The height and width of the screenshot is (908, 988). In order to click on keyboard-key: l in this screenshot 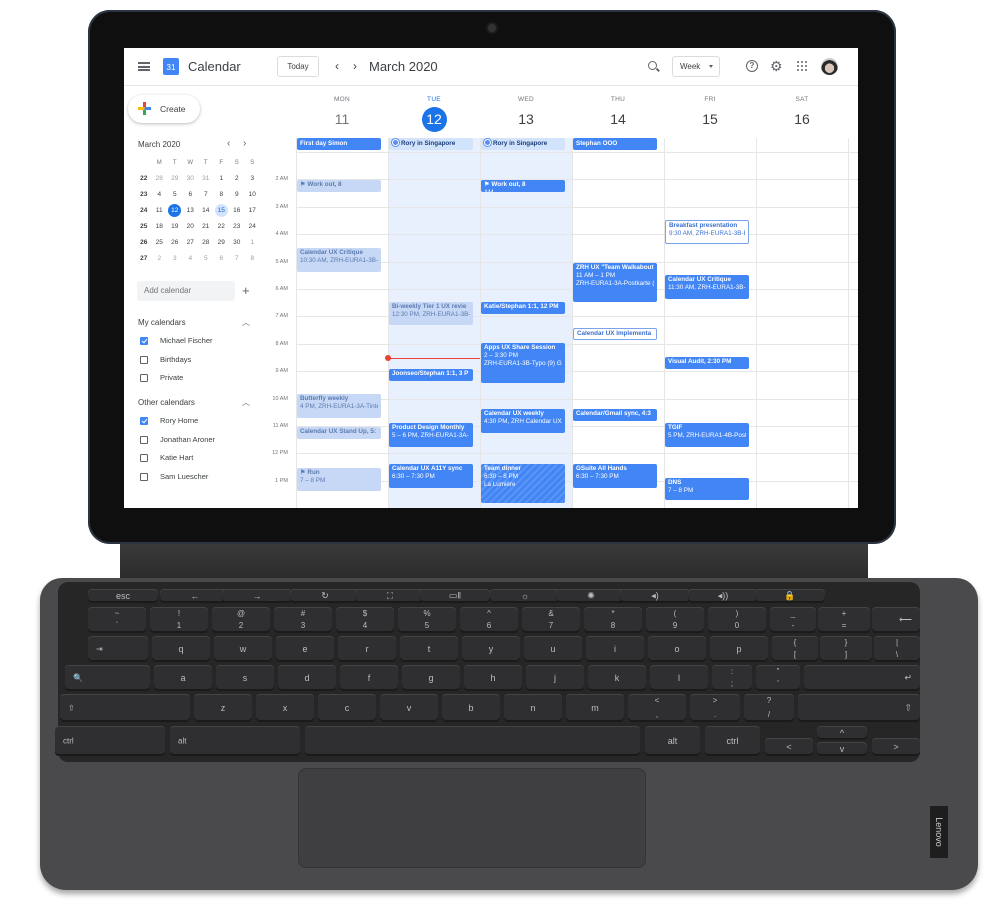, I will do `click(679, 678)`.